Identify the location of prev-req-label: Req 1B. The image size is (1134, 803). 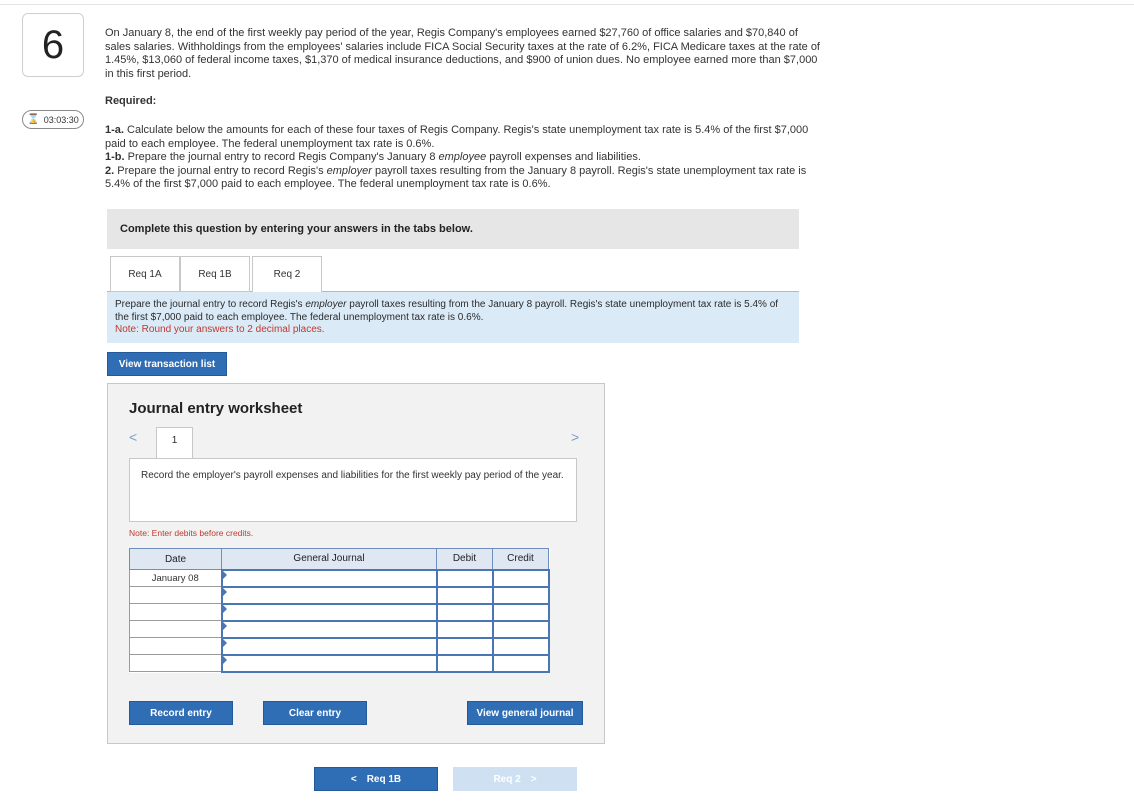
(384, 779).